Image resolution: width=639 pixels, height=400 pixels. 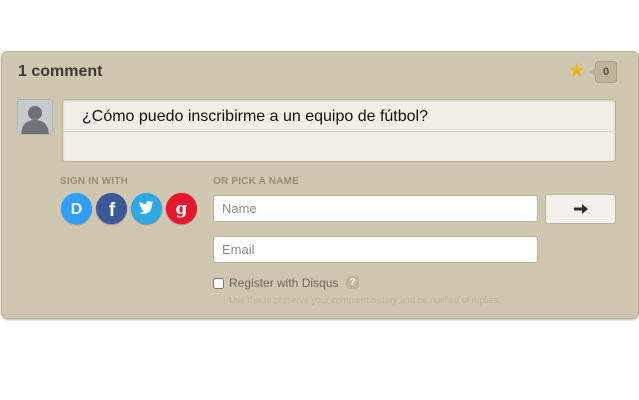 What do you see at coordinates (94, 181) in the screenshot?
I see `sign-in-label: SIGN IN WITH` at bounding box center [94, 181].